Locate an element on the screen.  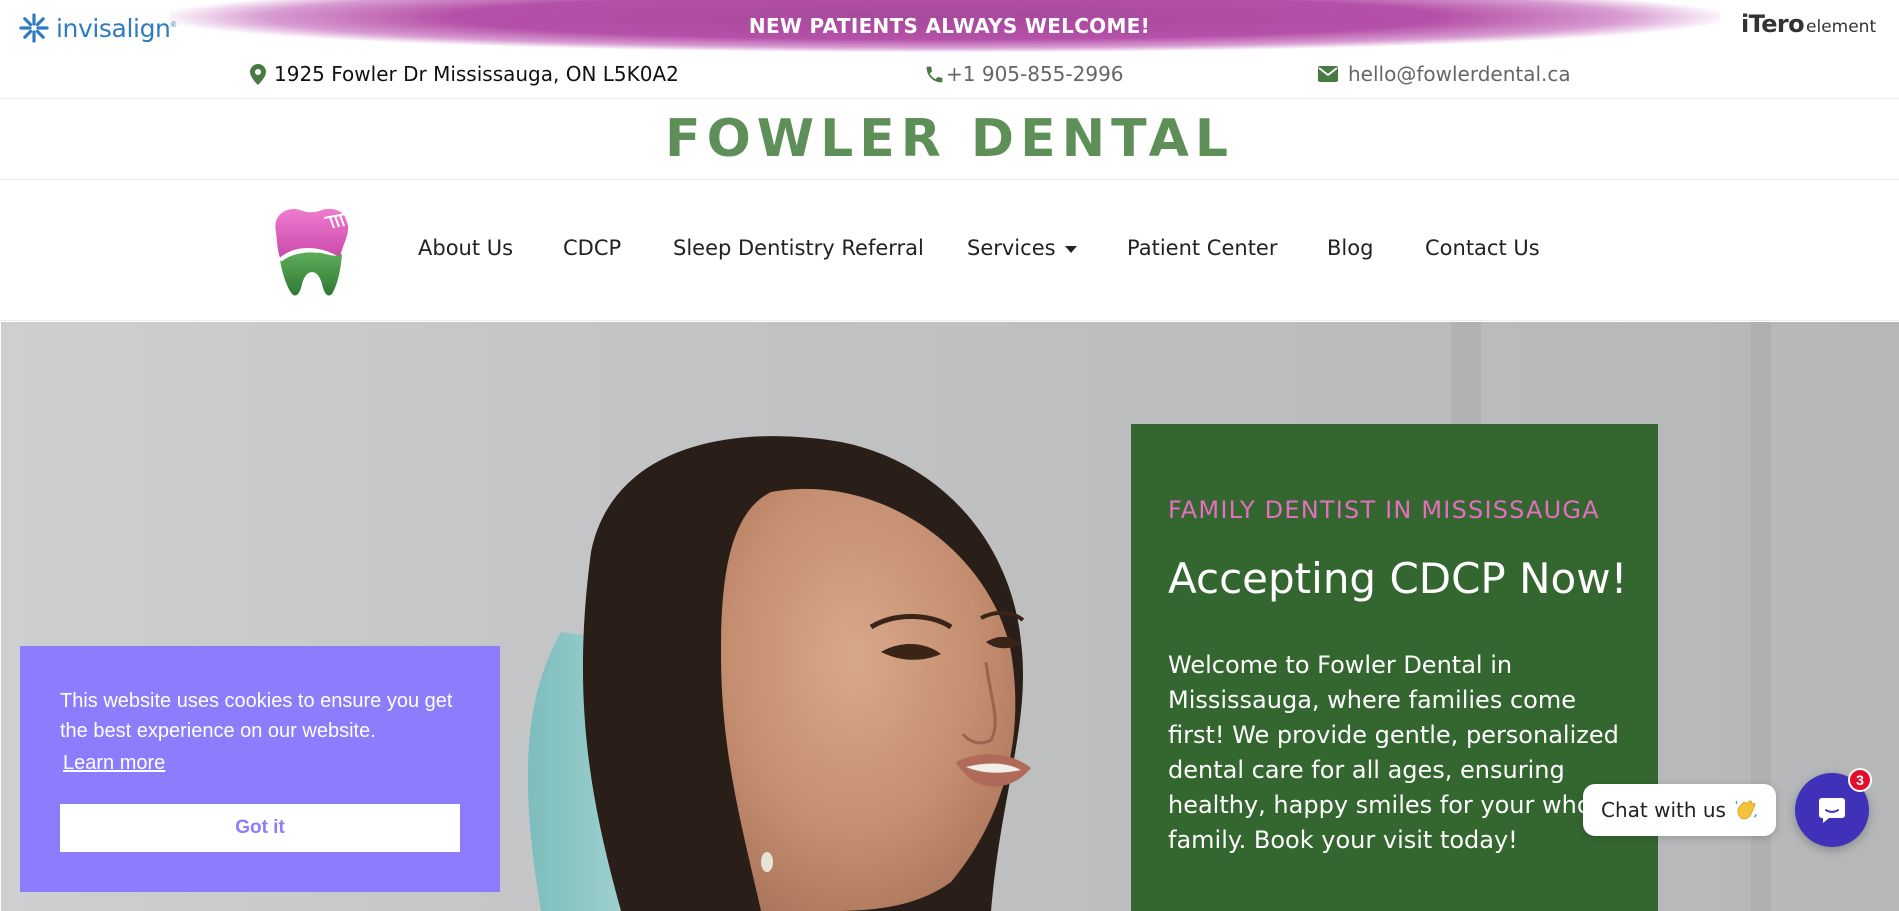
invisalign-logo: invisalign ® is located at coordinates (97, 28).